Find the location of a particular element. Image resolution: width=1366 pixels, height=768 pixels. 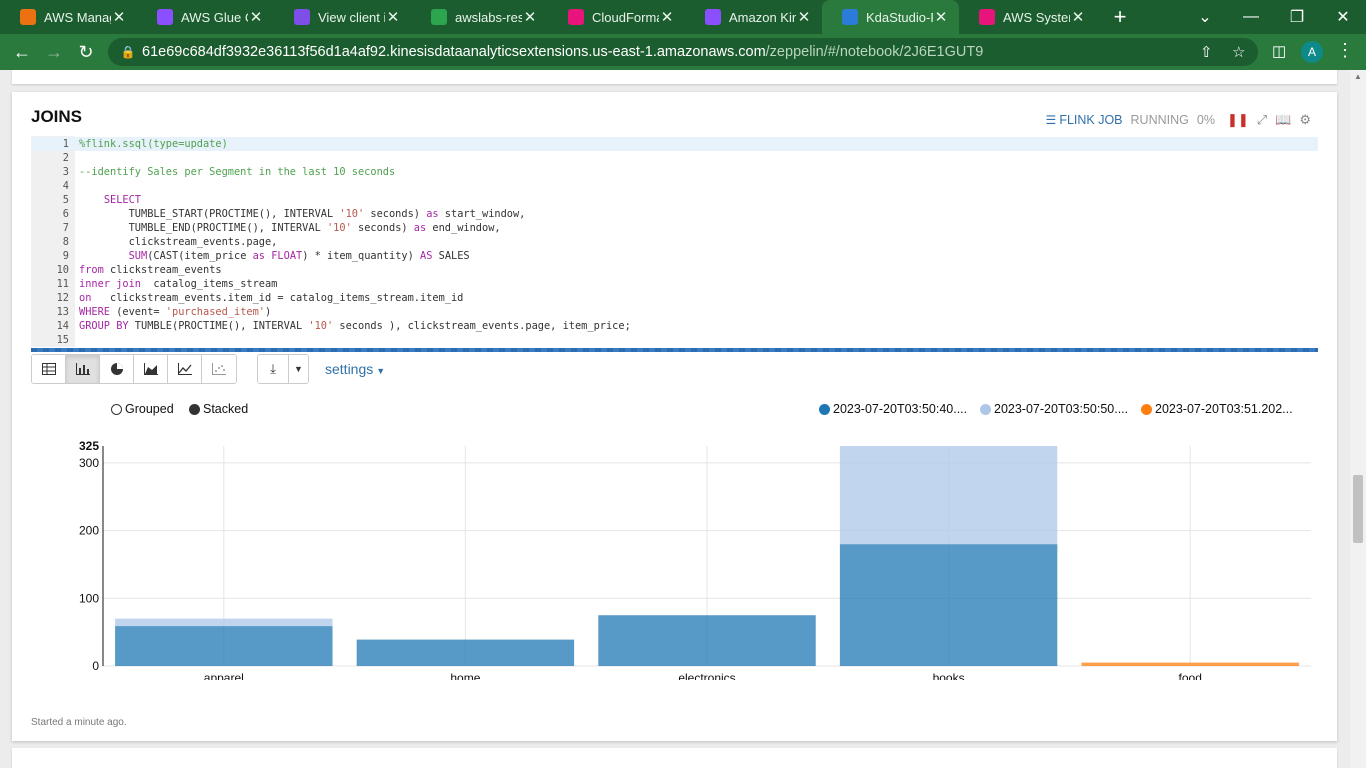

x-tick-label: electronics is located at coordinates (706, 675).